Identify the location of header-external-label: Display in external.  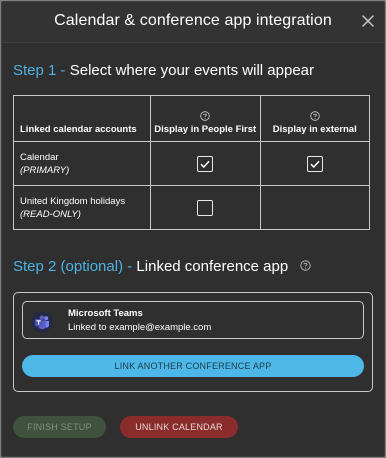
(314, 129).